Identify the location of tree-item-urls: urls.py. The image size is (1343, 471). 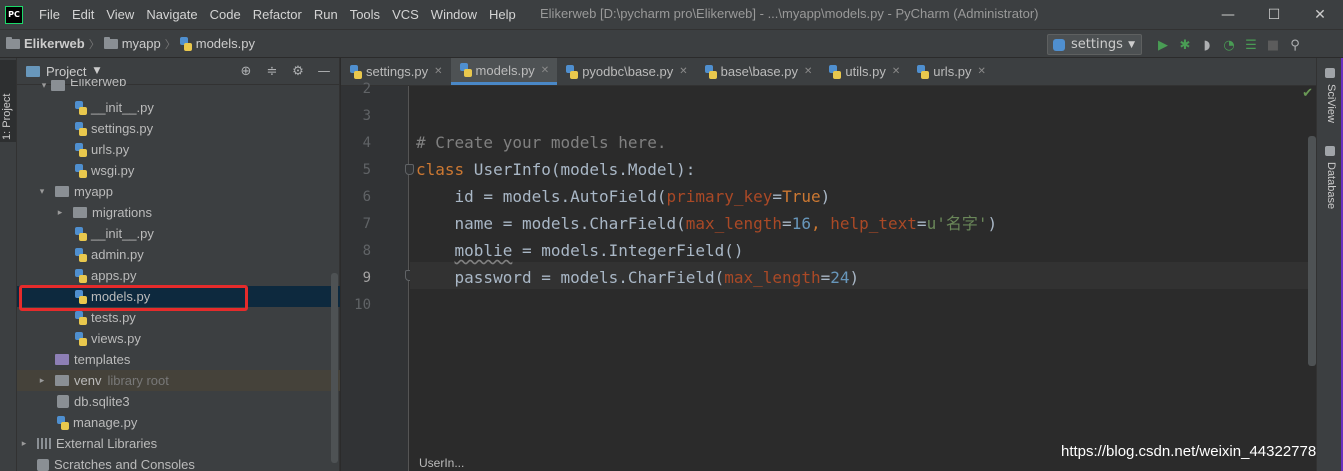
(178, 149).